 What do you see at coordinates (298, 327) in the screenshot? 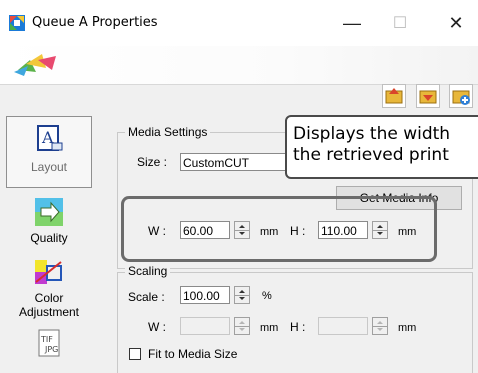
I see `scale-height-label: H :` at bounding box center [298, 327].